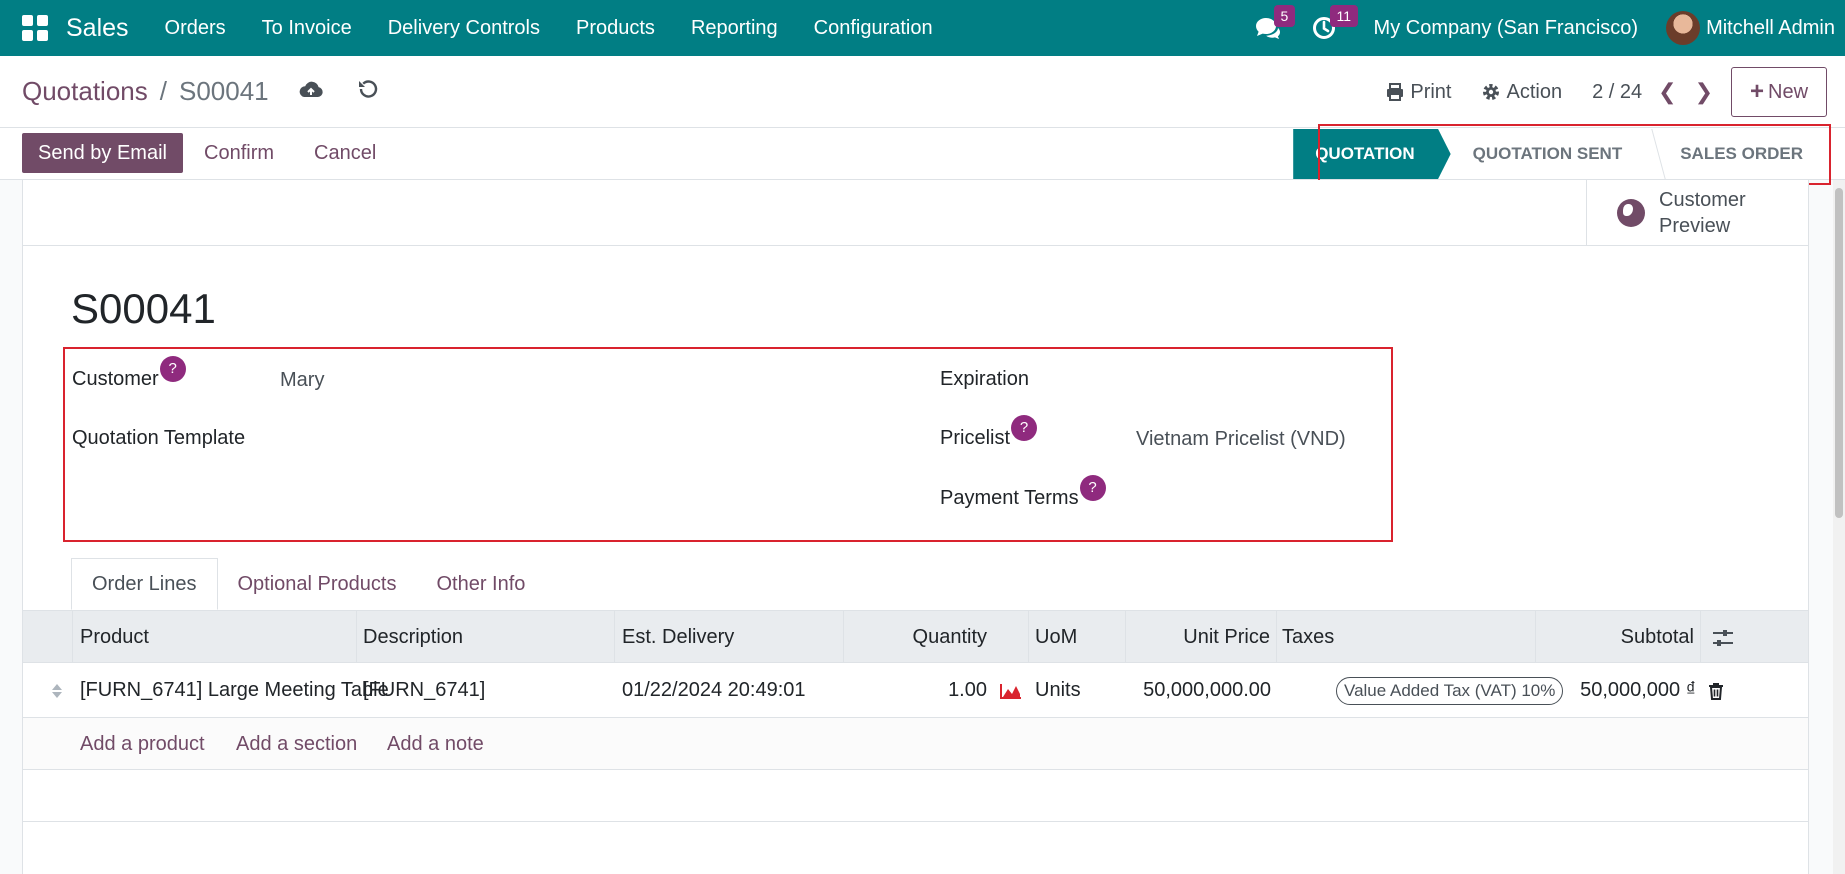  I want to click on globe-icon, so click(1631, 213).